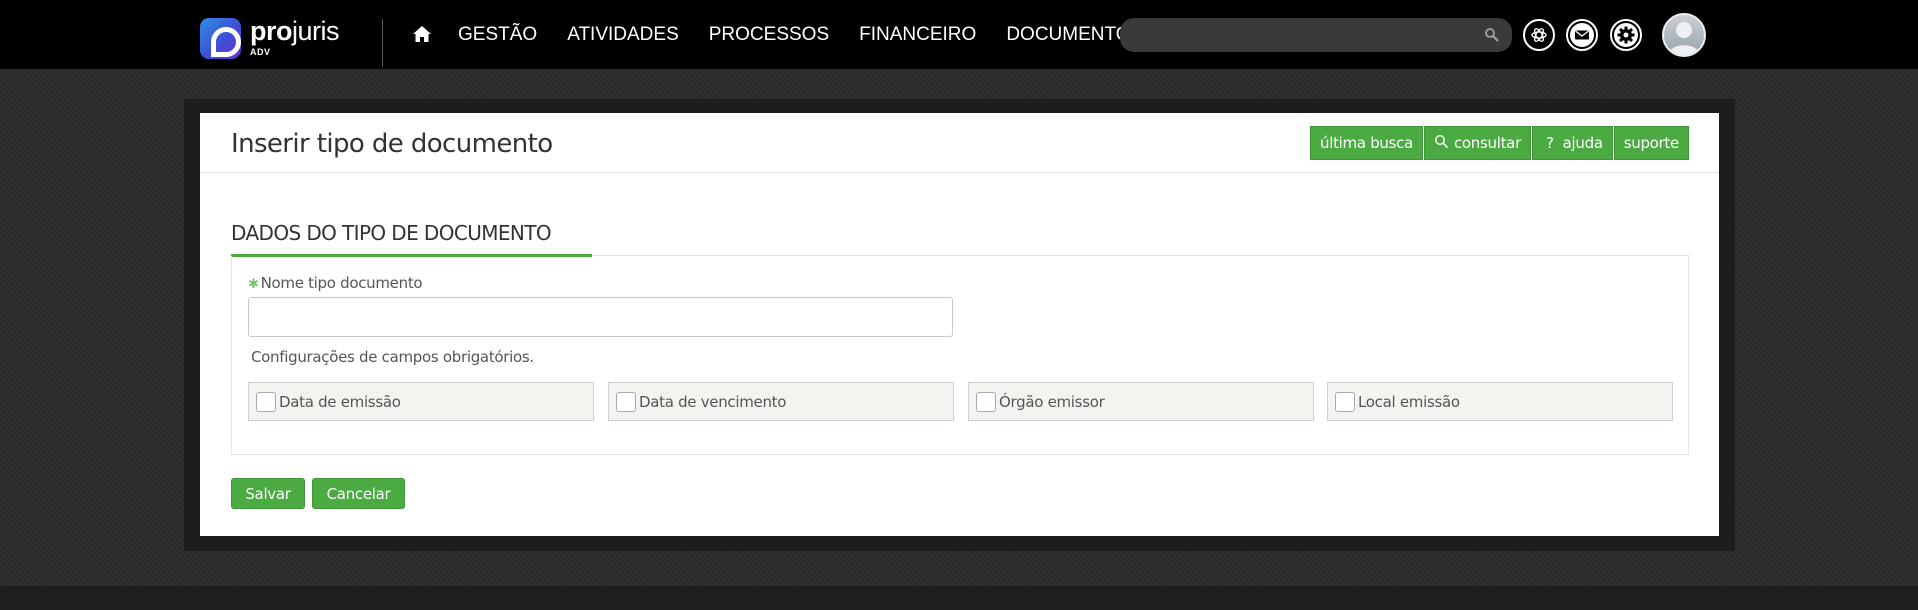 This screenshot has width=1918, height=610. I want to click on option-data-vencimento: Data de vencimento, so click(781, 401).